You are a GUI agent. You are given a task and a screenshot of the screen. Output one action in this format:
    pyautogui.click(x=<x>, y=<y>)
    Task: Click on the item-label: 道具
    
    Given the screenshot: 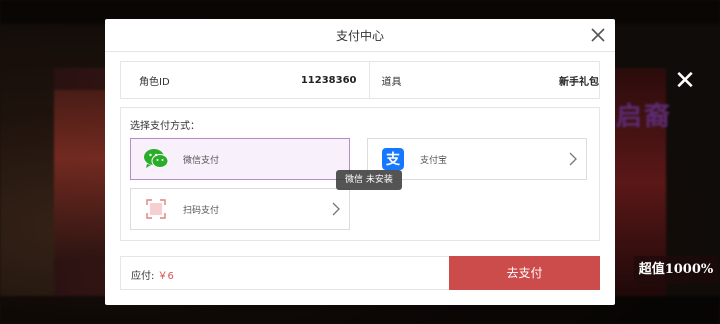 What is the action you would take?
    pyautogui.click(x=391, y=82)
    